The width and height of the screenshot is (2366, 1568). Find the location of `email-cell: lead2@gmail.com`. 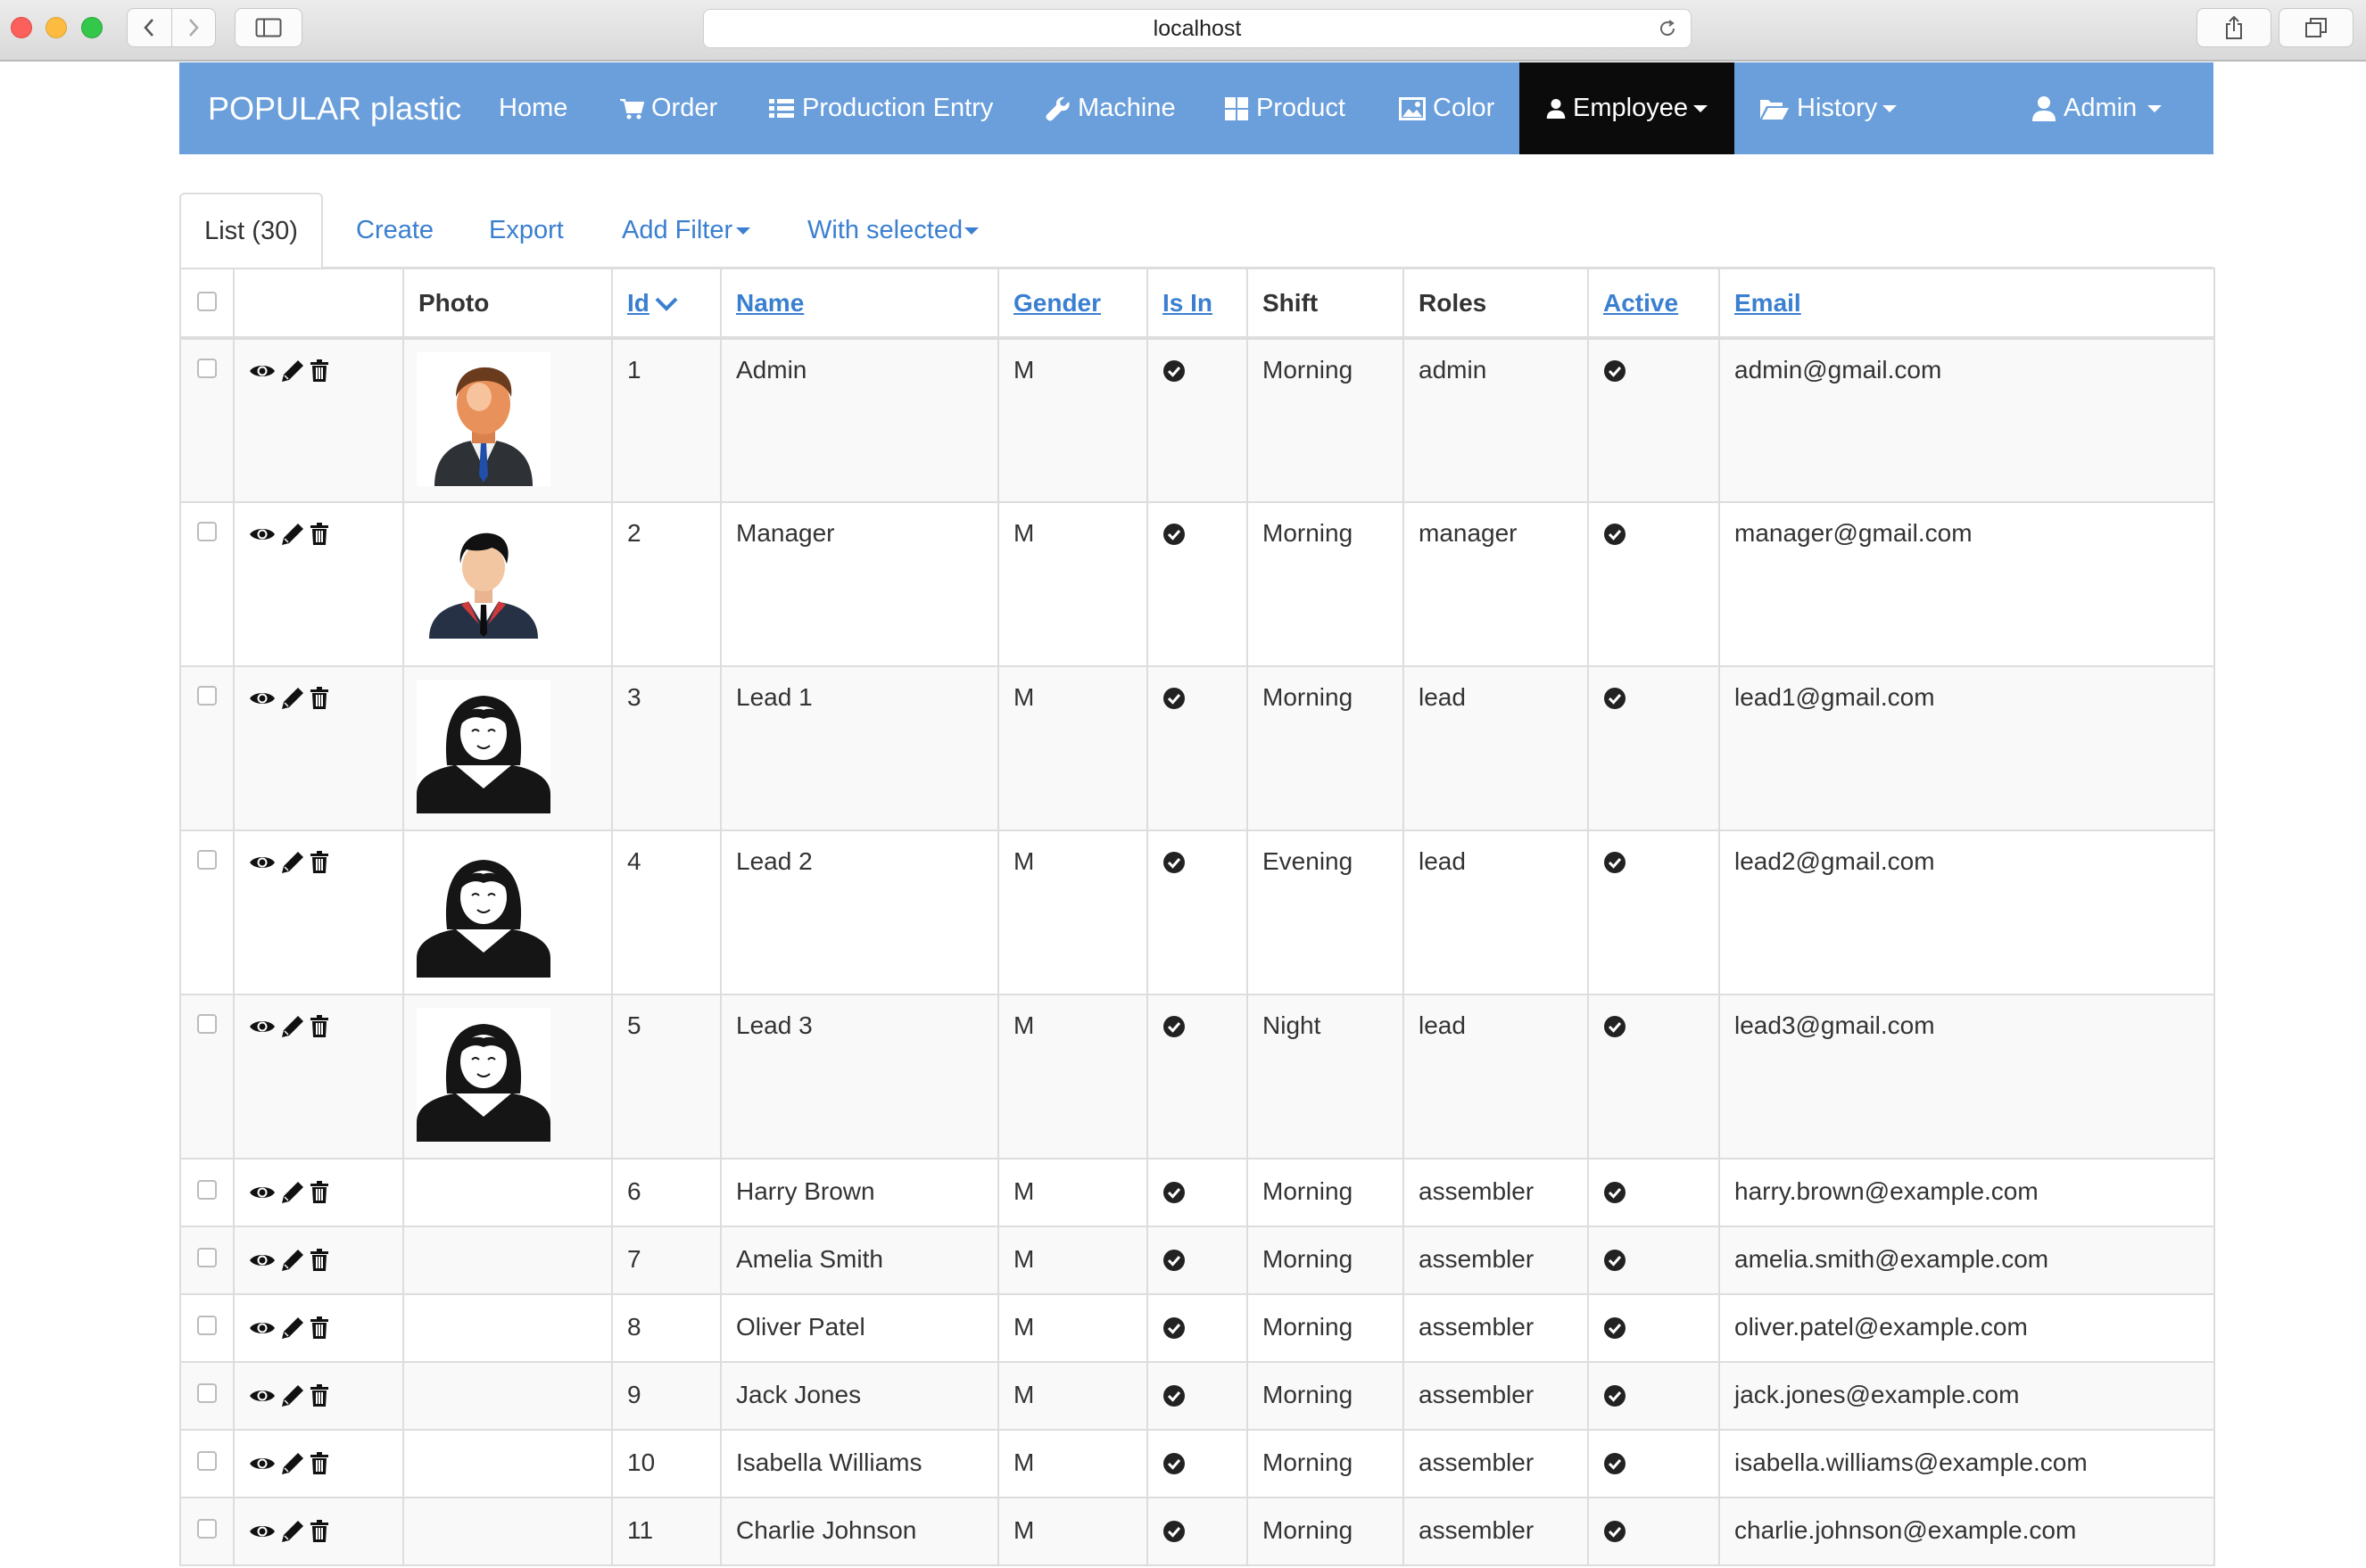

email-cell: lead2@gmail.com is located at coordinates (1967, 912).